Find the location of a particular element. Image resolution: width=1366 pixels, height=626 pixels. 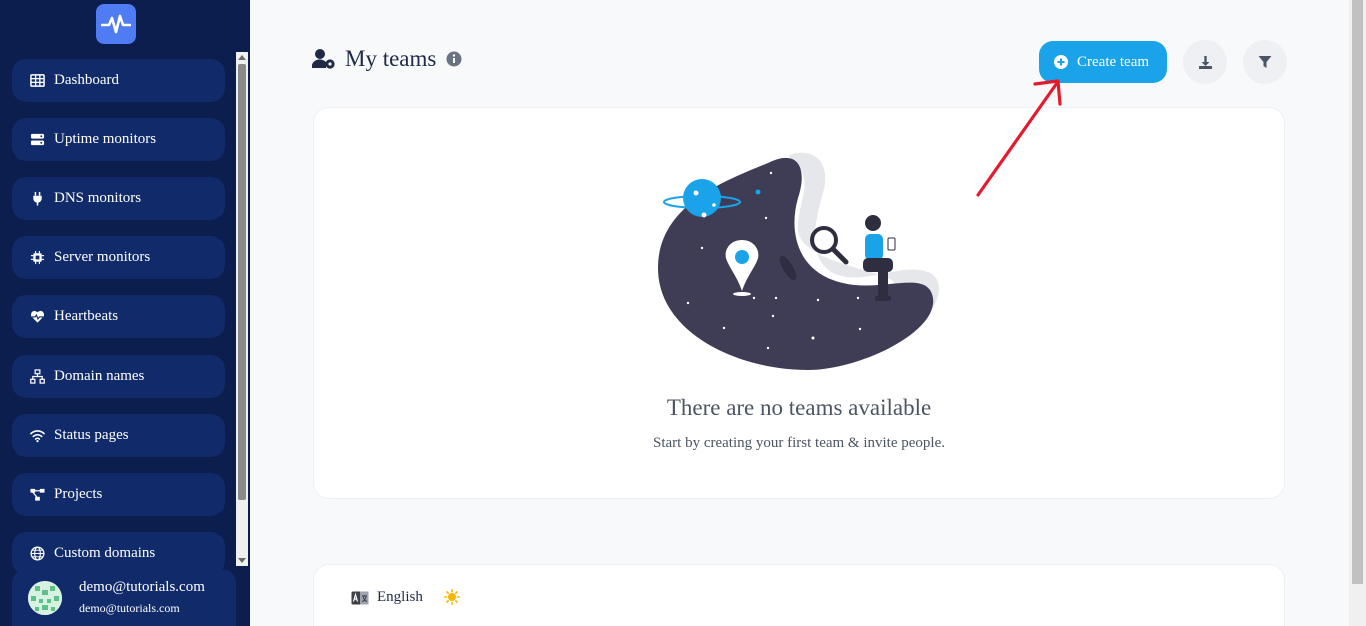

language-icon is located at coordinates (360, 597).